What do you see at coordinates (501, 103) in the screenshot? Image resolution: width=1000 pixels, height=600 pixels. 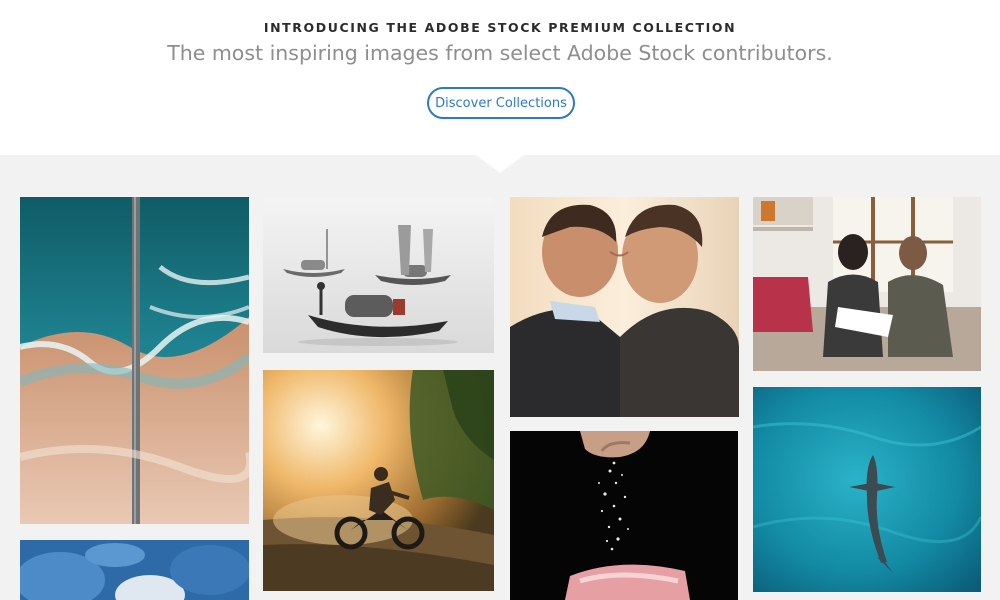 I see `discover-collections-button: Discover Collections` at bounding box center [501, 103].